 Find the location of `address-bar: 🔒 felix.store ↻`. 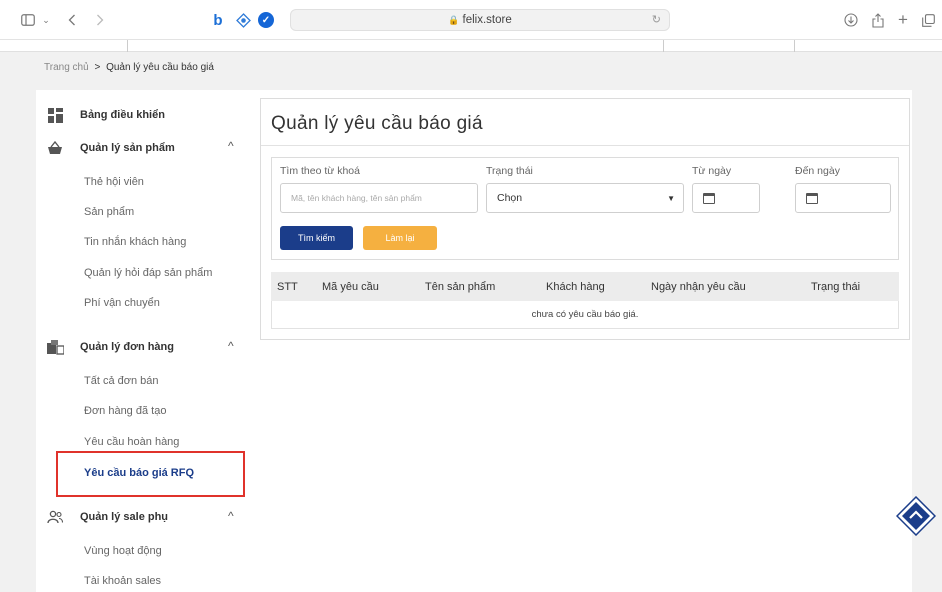

address-bar: 🔒 felix.store ↻ is located at coordinates (480, 20).